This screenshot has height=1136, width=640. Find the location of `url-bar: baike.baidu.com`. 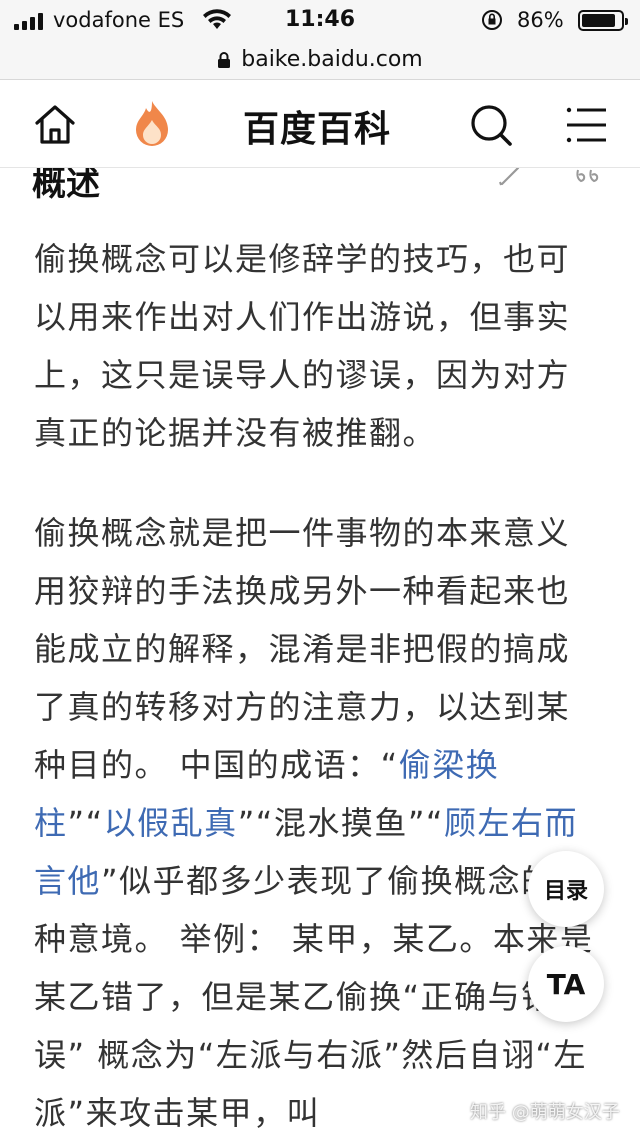

url-bar: baike.baidu.com is located at coordinates (320, 60).